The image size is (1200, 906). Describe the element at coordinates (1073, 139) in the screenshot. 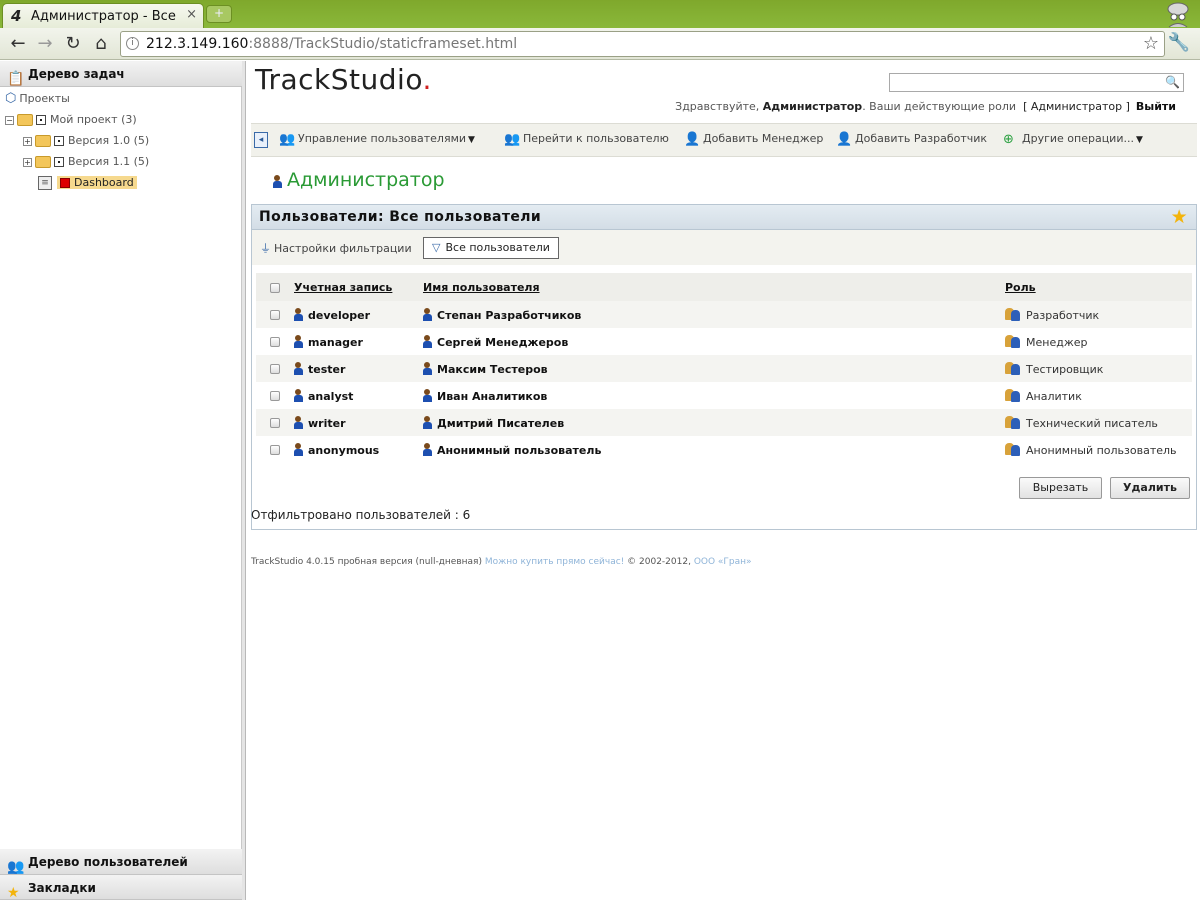

I see `other-operations-menu: ⊕ Другие операции... ▼` at that location.